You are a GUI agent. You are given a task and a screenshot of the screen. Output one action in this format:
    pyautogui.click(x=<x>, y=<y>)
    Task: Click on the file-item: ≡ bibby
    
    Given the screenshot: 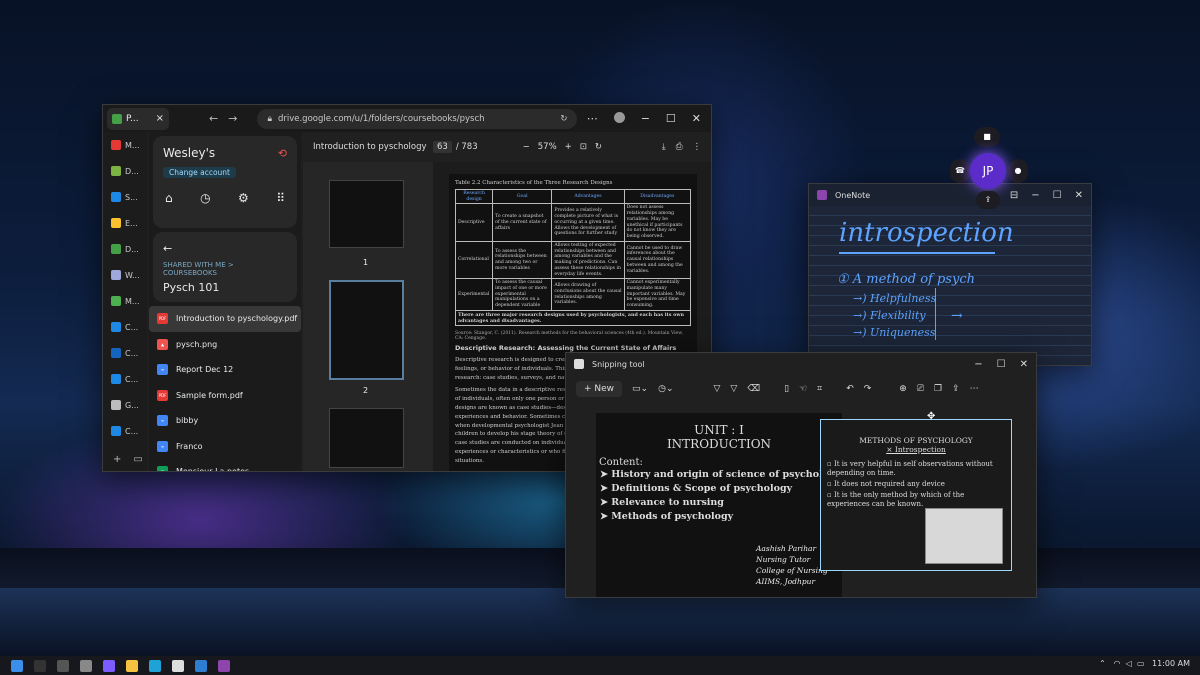 What is the action you would take?
    pyautogui.click(x=225, y=421)
    